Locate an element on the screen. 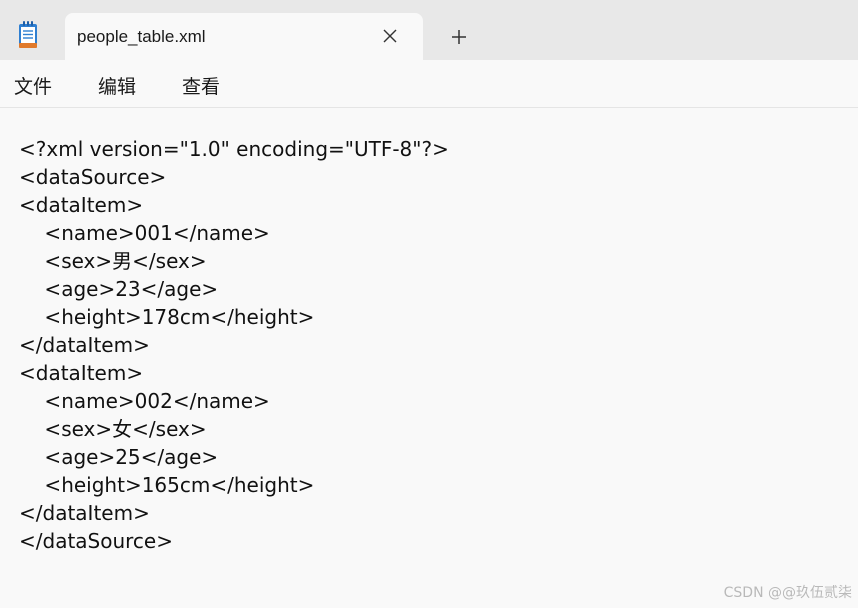  tab-people-table: people_table.xml is located at coordinates (244, 36).